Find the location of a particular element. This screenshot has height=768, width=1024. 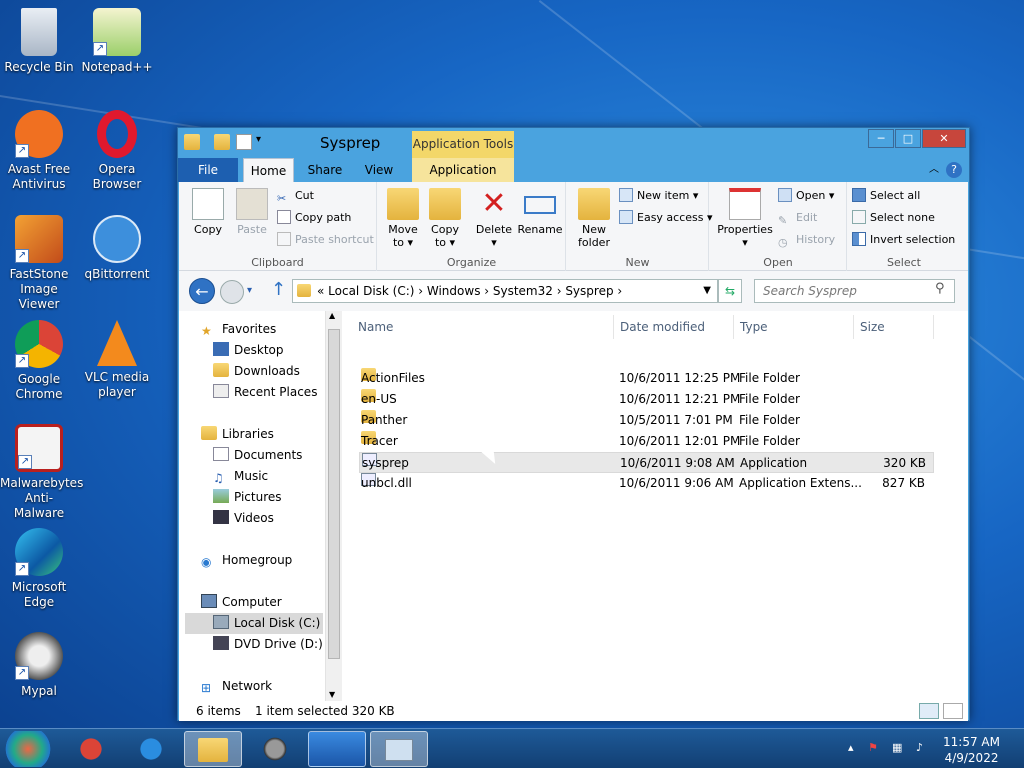

tab-view: View is located at coordinates (379, 170).